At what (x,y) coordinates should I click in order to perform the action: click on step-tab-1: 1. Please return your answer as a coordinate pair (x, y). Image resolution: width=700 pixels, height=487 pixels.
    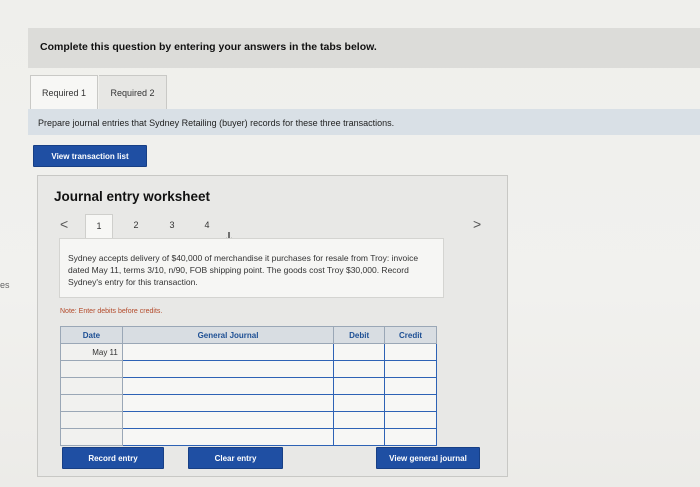
    Looking at the image, I should click on (99, 226).